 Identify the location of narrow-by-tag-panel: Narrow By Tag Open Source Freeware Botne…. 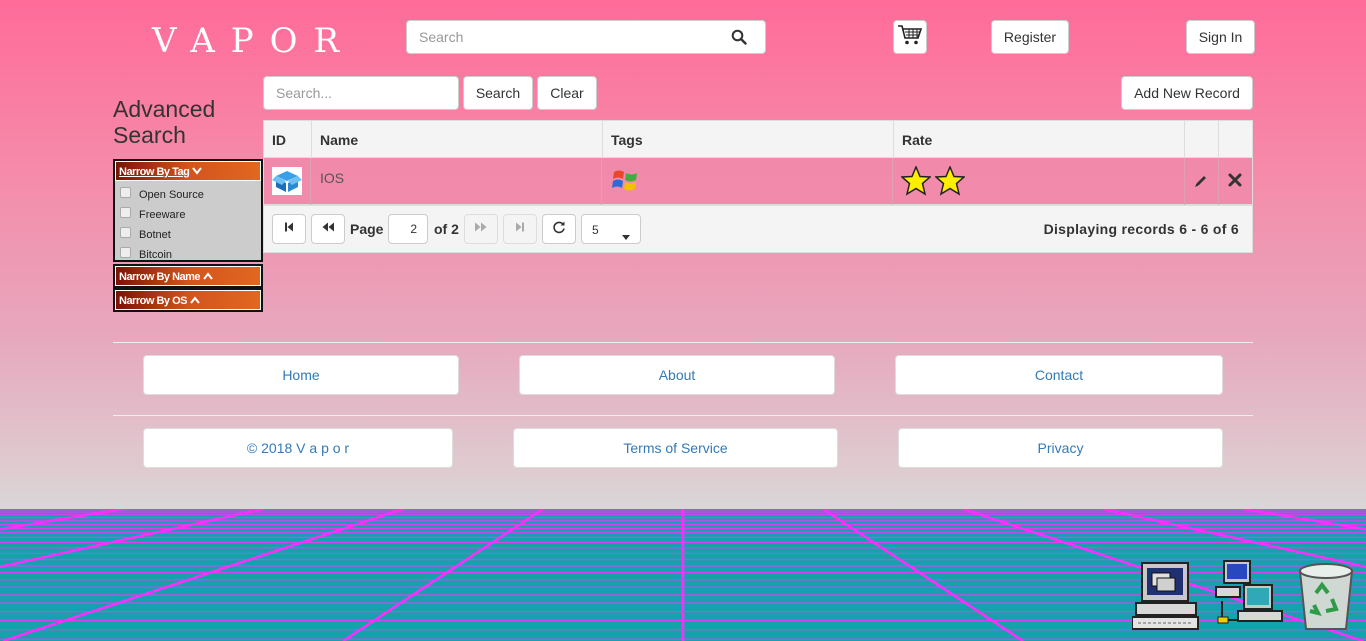
(188, 210).